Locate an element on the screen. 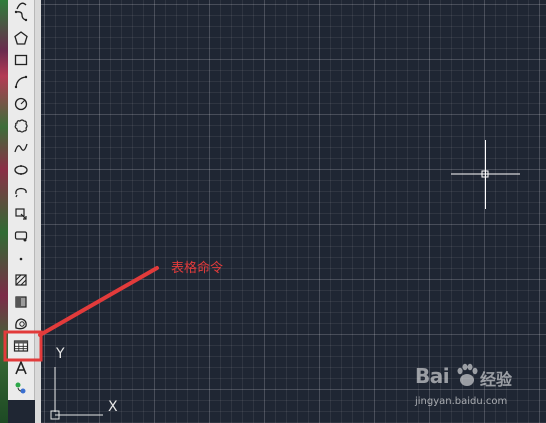  ucs-icon is located at coordinates (76, 393).